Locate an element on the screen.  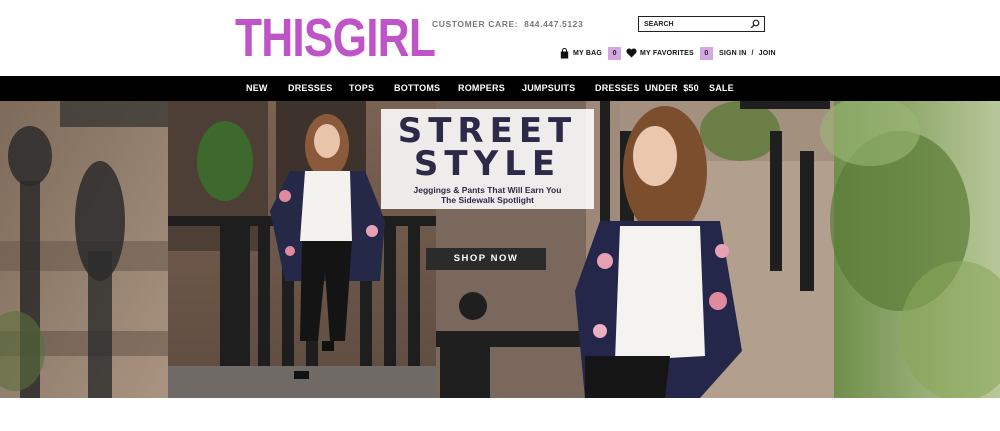
search-box is located at coordinates (701, 24).